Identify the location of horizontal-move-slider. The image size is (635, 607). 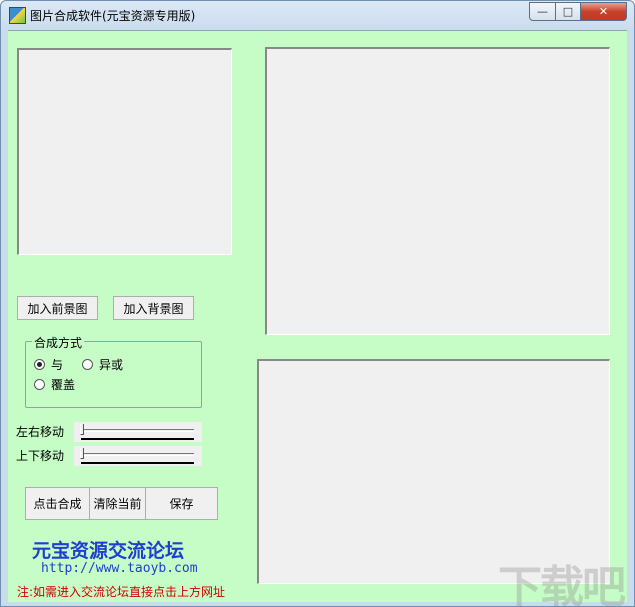
(138, 432).